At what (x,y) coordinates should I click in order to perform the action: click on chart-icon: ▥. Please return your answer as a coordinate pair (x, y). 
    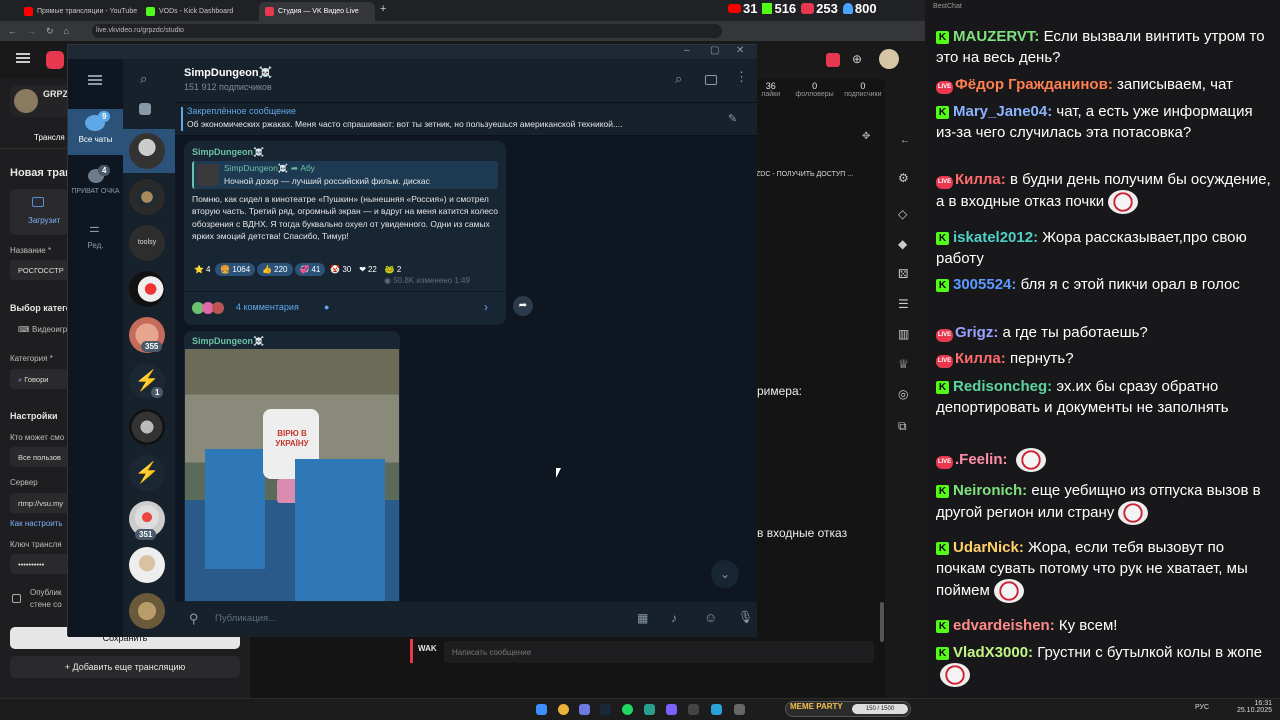
    Looking at the image, I should click on (903, 334).